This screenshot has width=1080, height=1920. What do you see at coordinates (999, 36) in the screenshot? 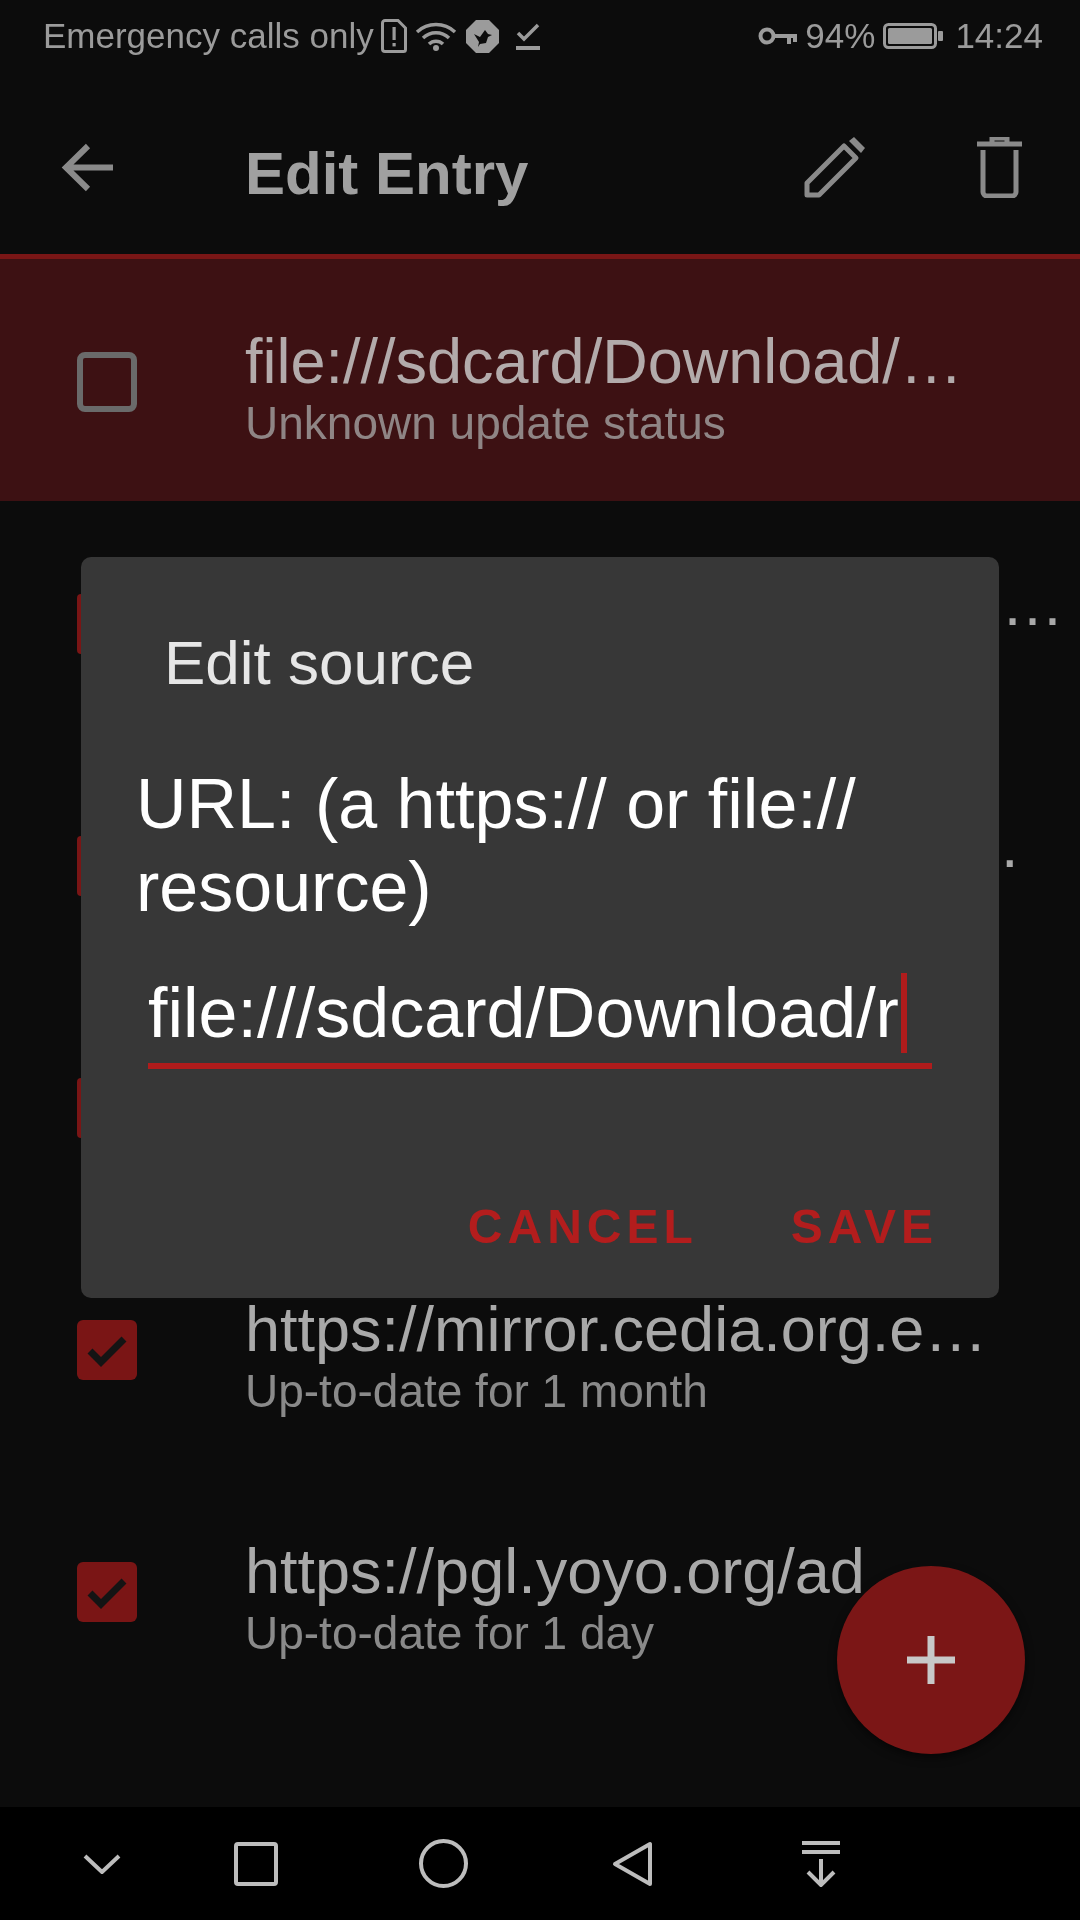
I see `clock-time: 14:24` at bounding box center [999, 36].